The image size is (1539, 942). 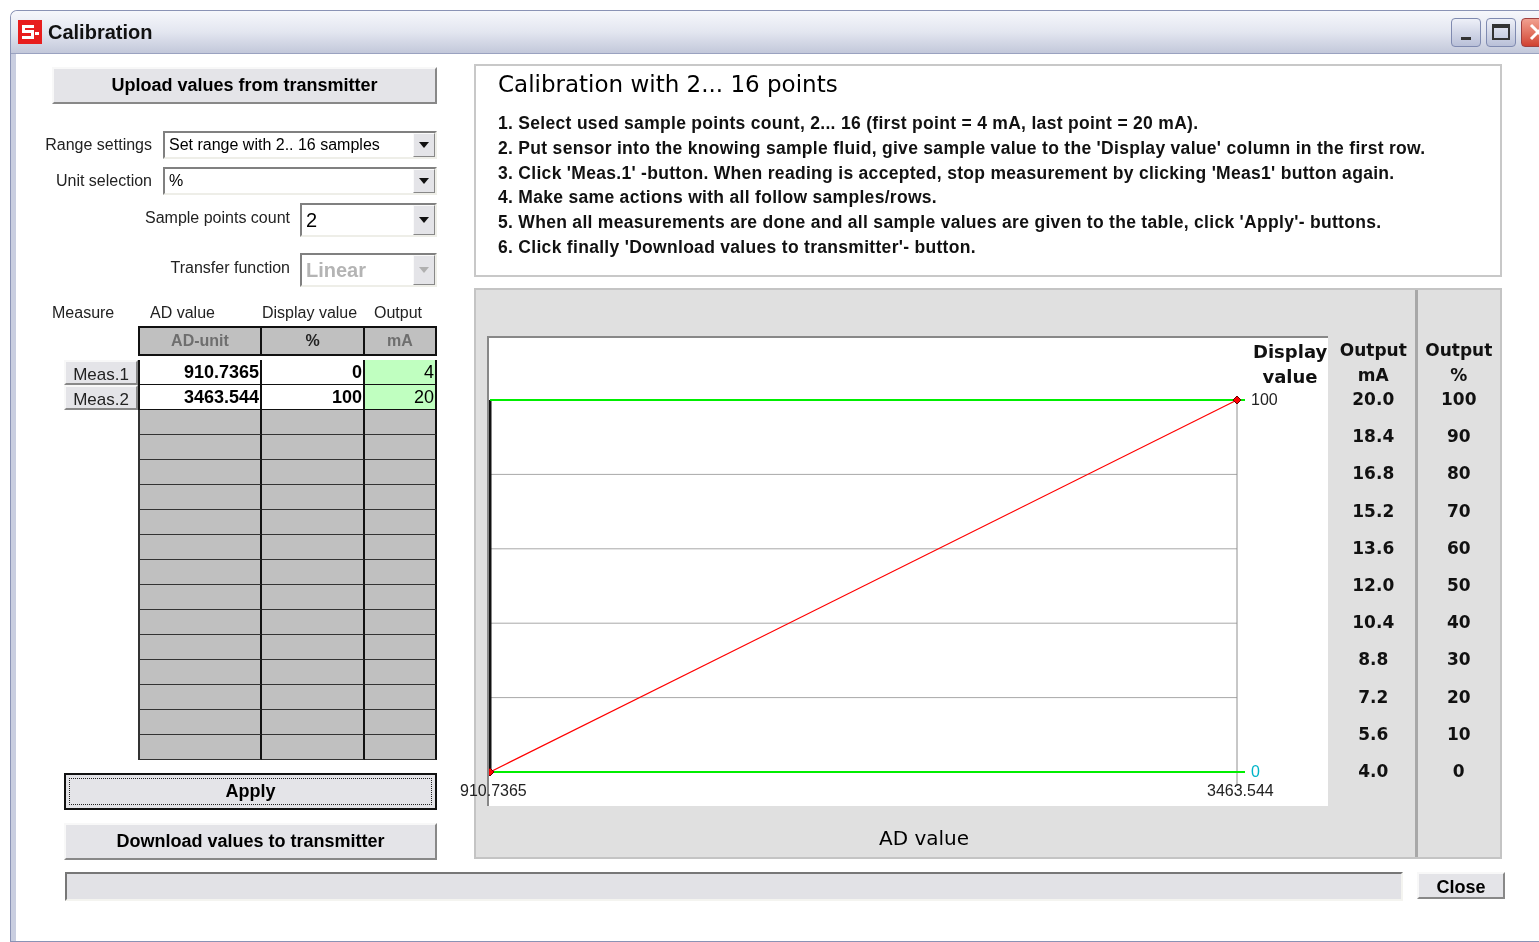 What do you see at coordinates (999, 173) in the screenshot?
I see `instruction-step: 3. Click 'Meas.1' -button. When reading is accepted, stop measurement by clicking 'Meas1' button again.` at bounding box center [999, 173].